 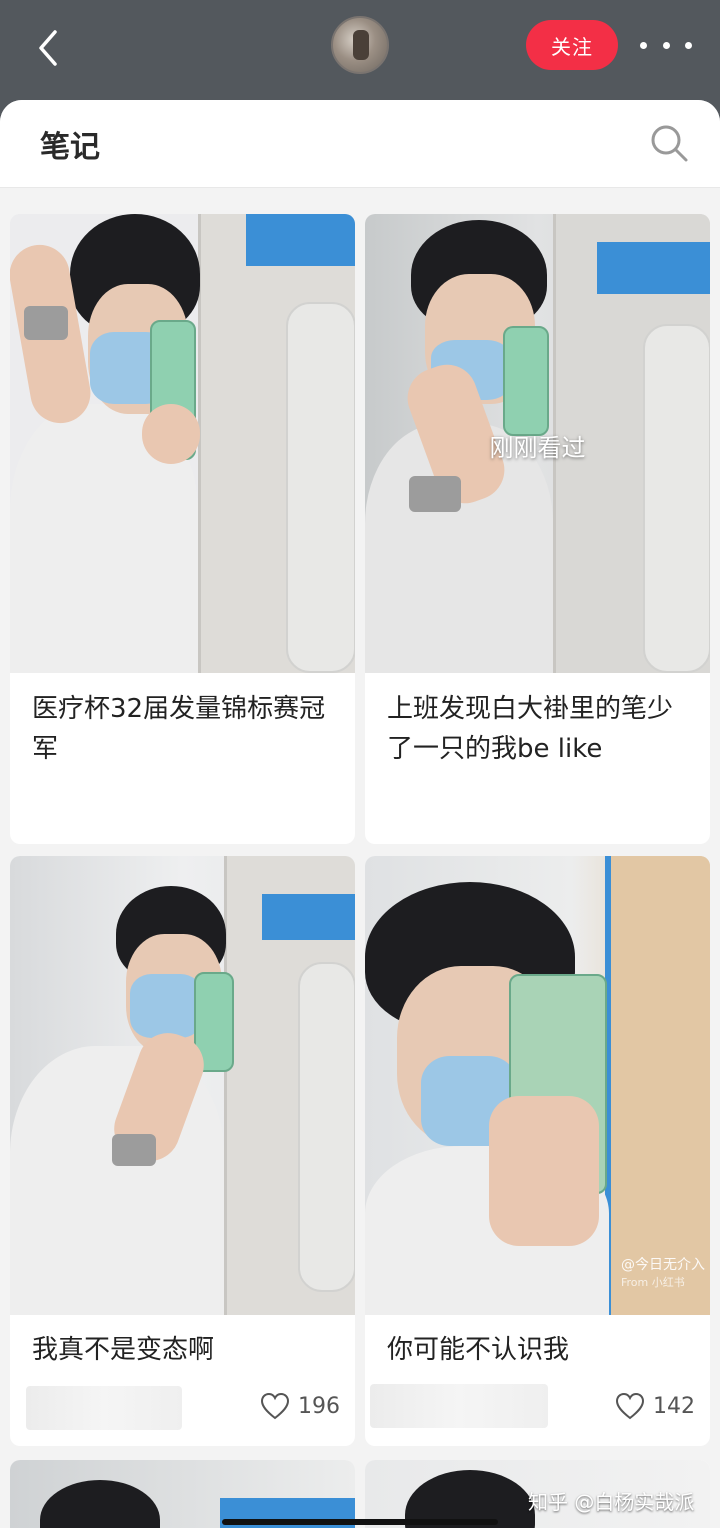 What do you see at coordinates (537, 448) in the screenshot?
I see `recently-viewed-label: 刚刚看过` at bounding box center [537, 448].